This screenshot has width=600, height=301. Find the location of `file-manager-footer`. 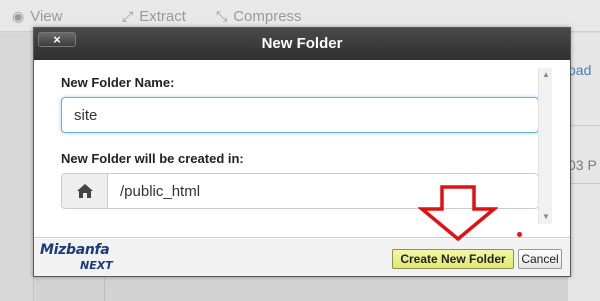

file-manager-footer is located at coordinates (301, 289).